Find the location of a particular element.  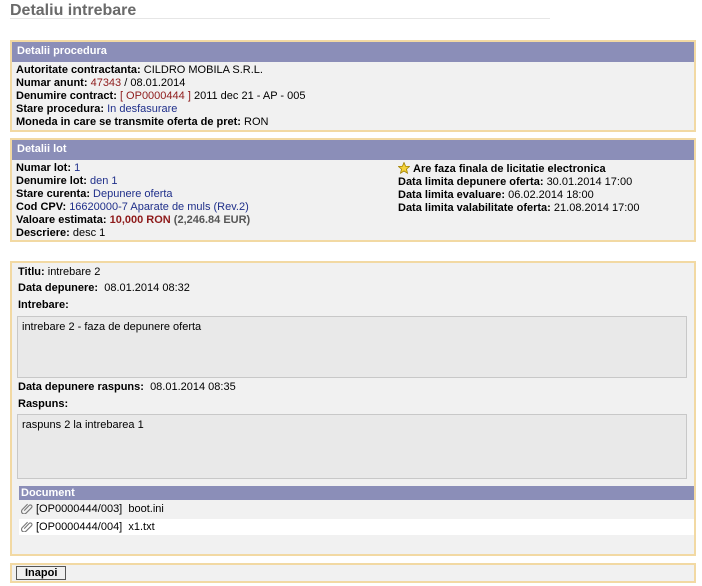

question-label-row: Intrebare: is located at coordinates (43, 305).